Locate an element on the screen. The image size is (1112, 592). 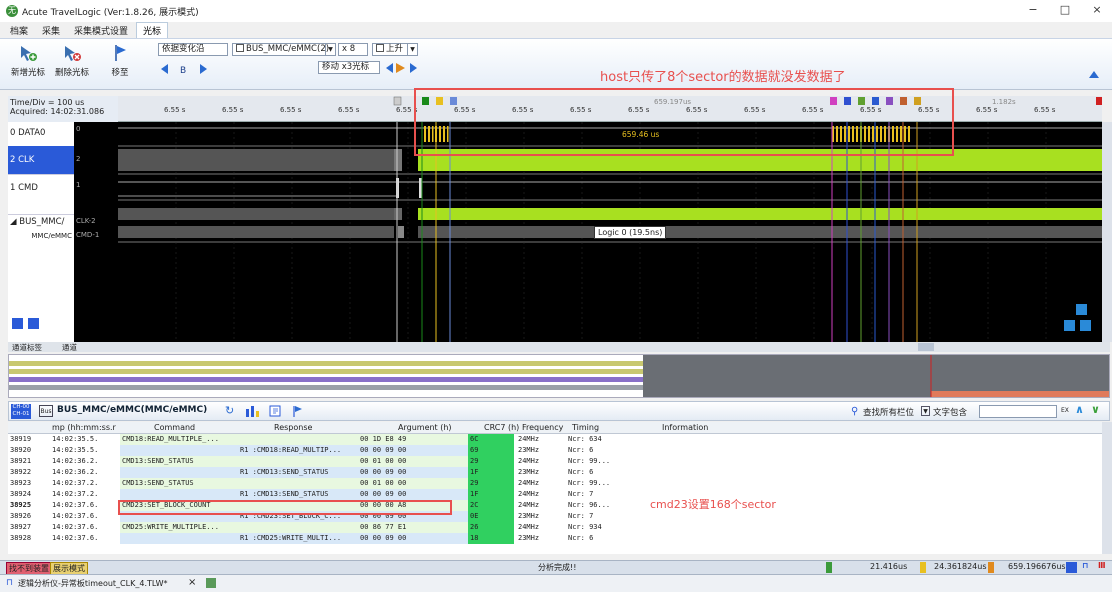
trigger-mode-select: 依据变化沿 is located at coordinates (193, 49).